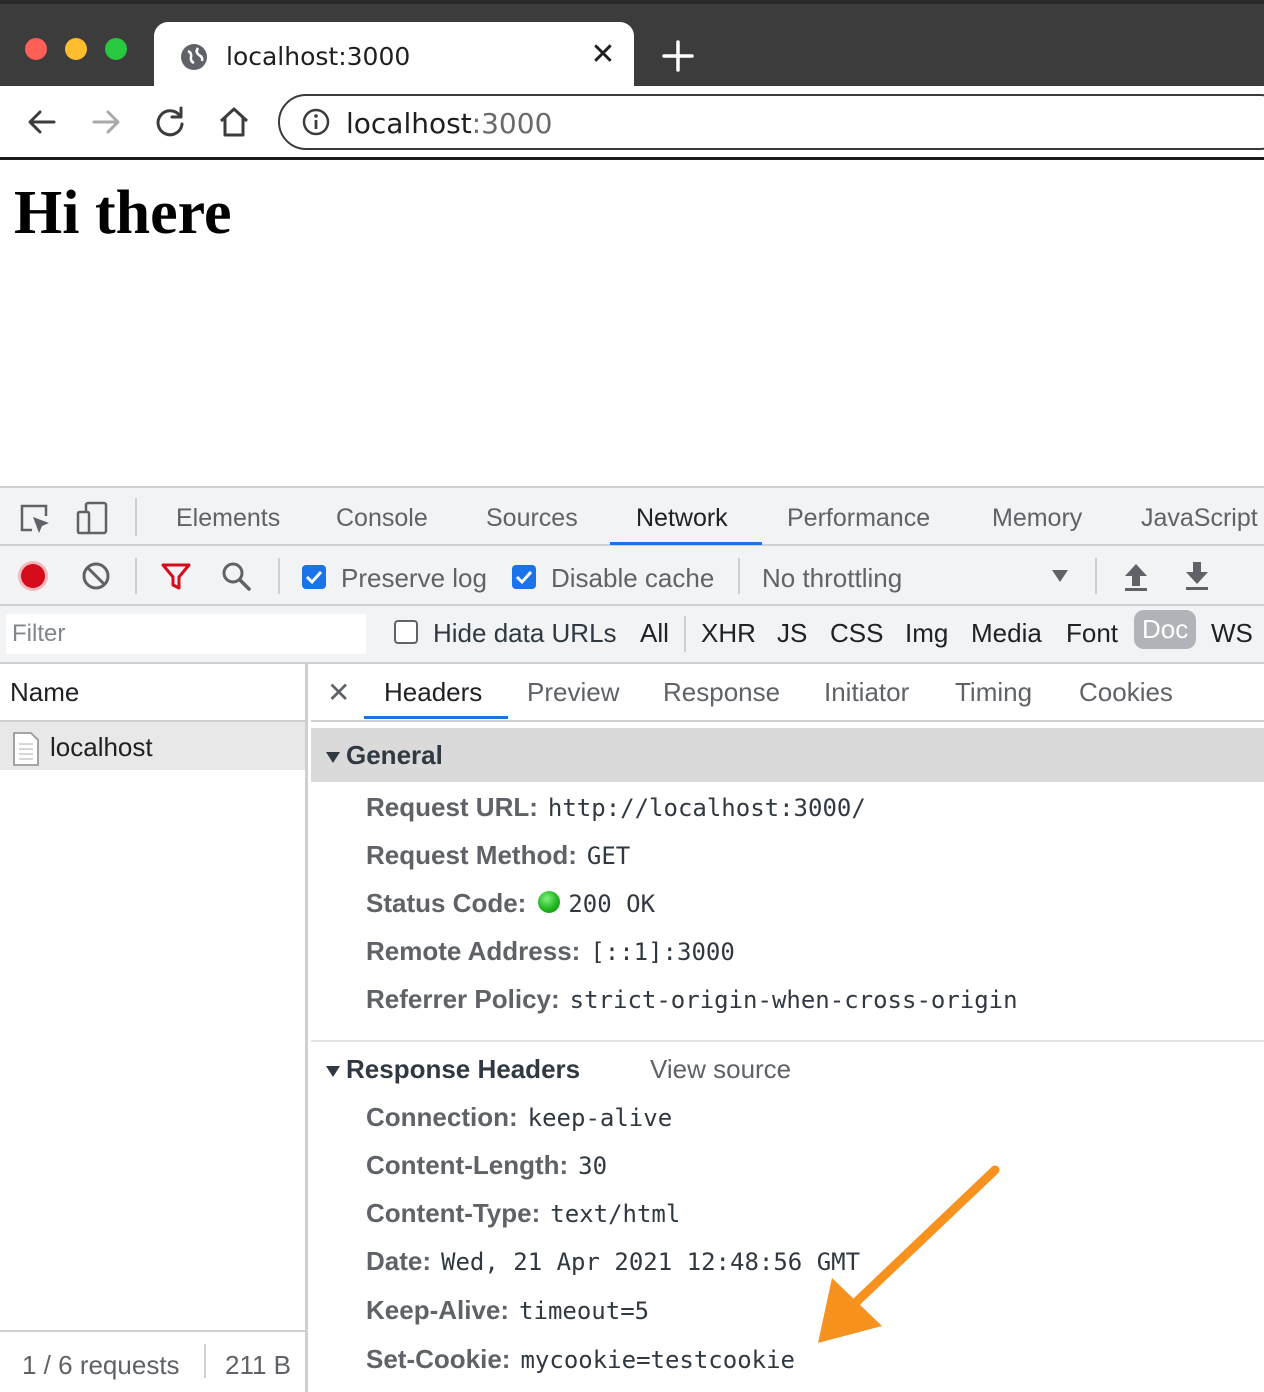 The width and height of the screenshot is (1264, 1392). I want to click on header-row-date: Date: Wed, 21 Apr 2021 12:48:56 GMT, so click(613, 1266).